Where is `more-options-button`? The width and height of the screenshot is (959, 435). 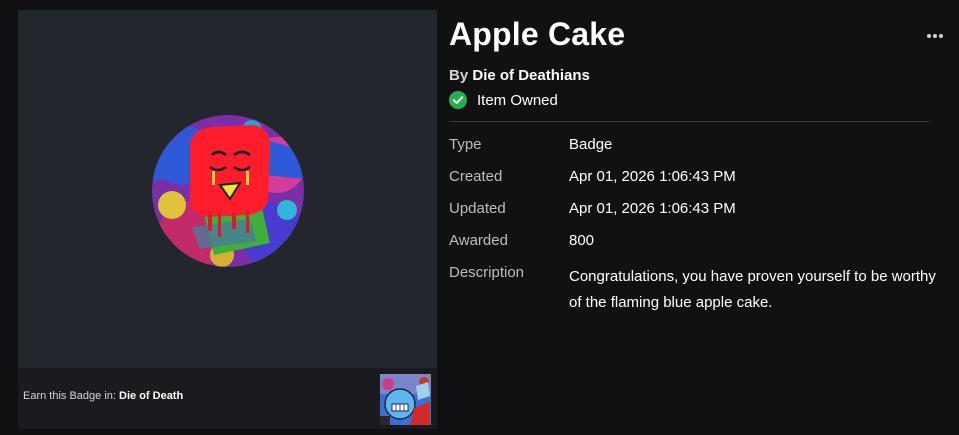
more-options-button is located at coordinates (935, 36).